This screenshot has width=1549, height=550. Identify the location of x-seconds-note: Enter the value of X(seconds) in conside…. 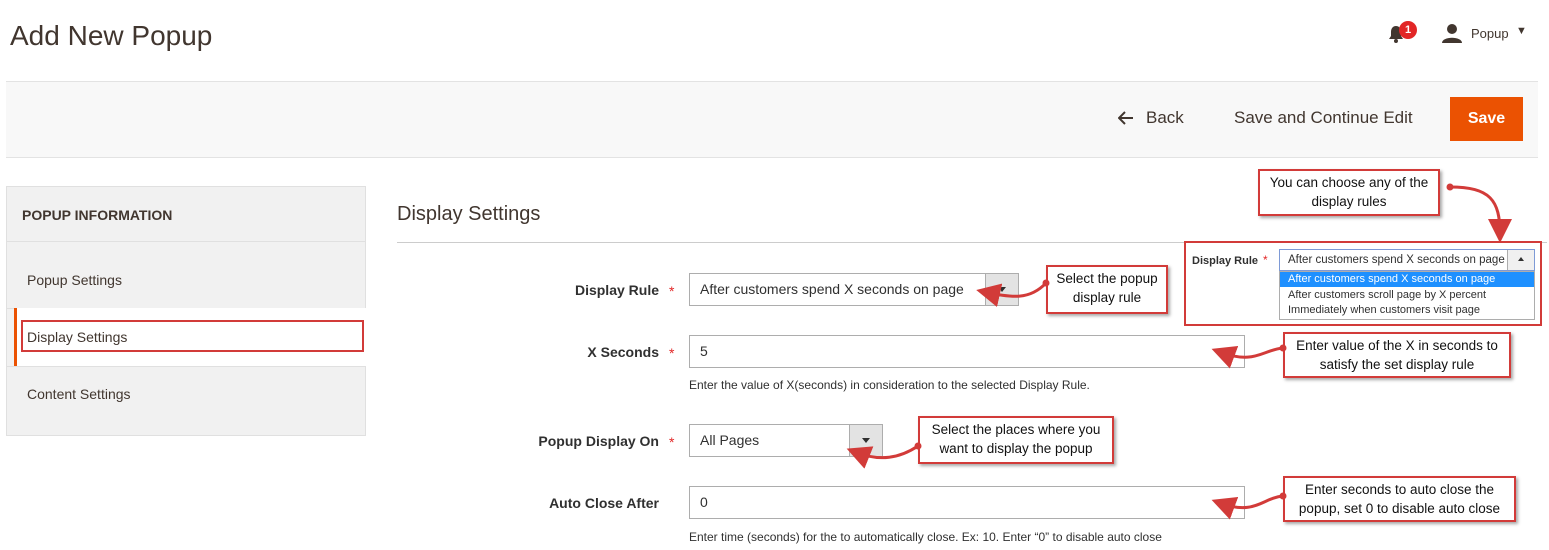
(889, 385).